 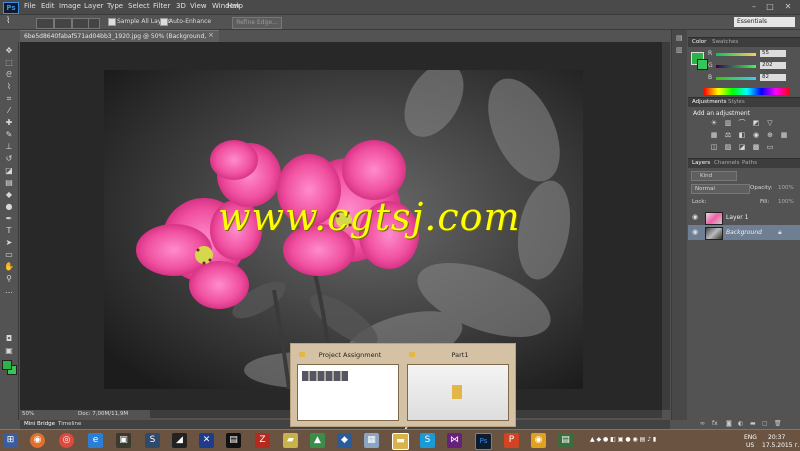 I want to click on explorer-icon: ▬, so click(x=400, y=441).